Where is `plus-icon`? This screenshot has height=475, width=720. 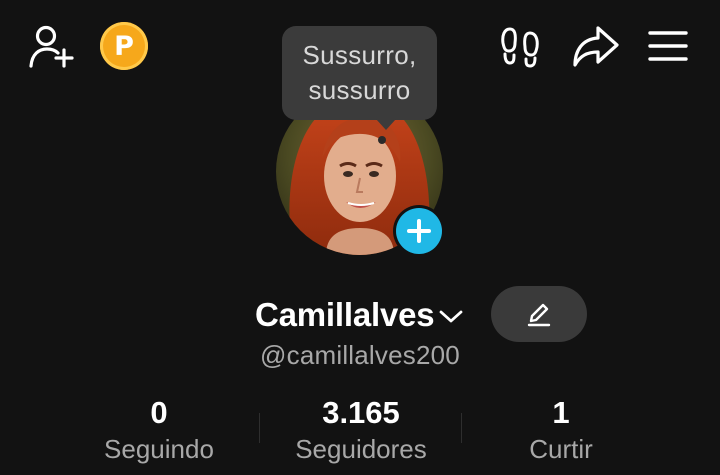 plus-icon is located at coordinates (419, 231).